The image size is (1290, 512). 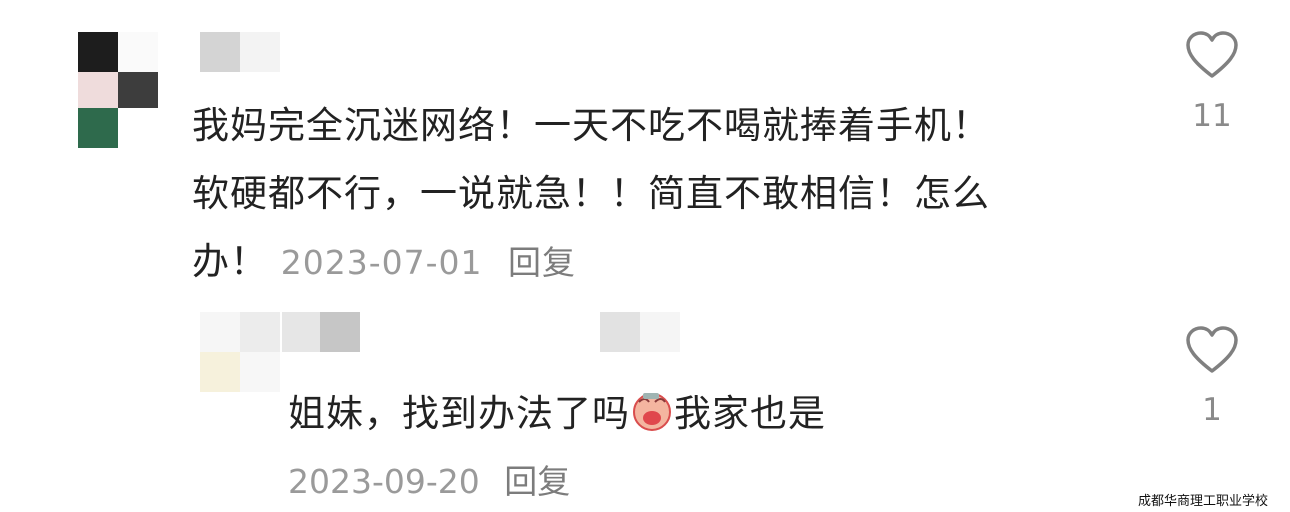 I want to click on comment-line: 办！, so click(x=230, y=261).